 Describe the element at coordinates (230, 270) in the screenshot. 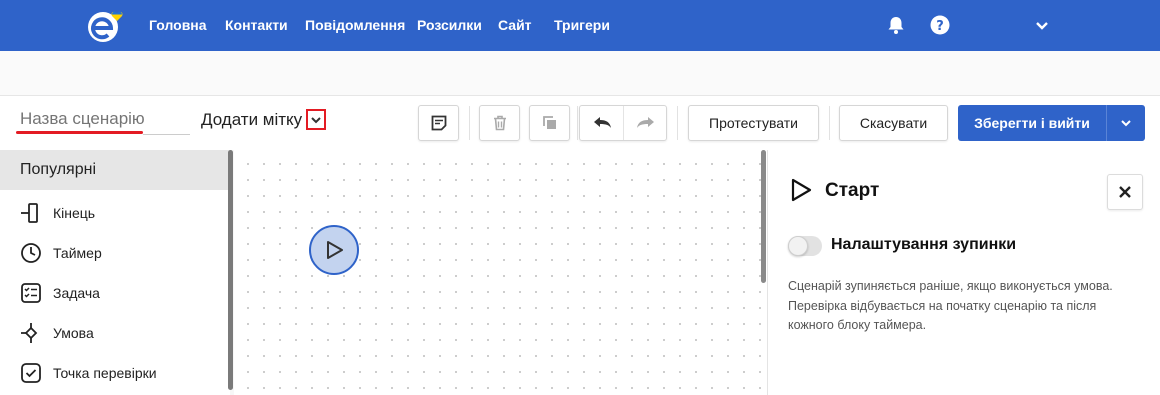

I see `sidebar-scrollbar` at that location.